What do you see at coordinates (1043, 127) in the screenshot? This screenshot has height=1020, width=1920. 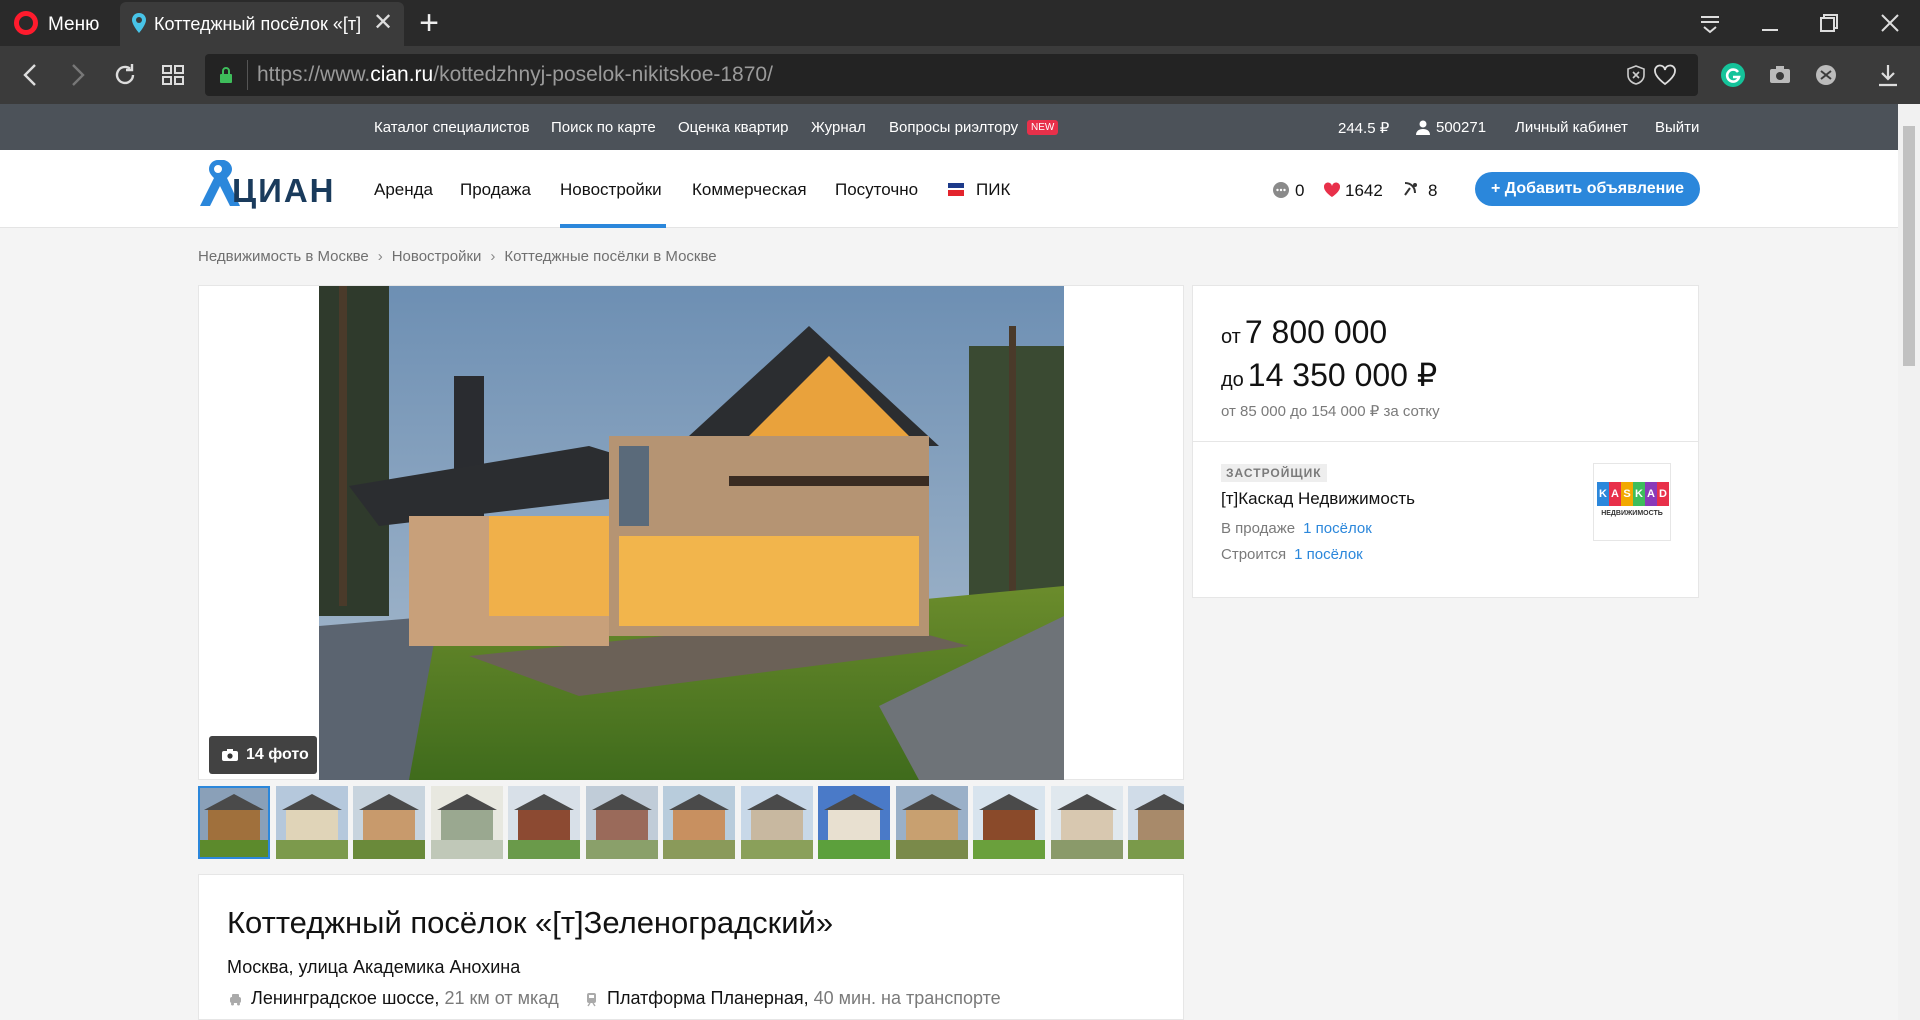 I see `new-badge: NEW` at bounding box center [1043, 127].